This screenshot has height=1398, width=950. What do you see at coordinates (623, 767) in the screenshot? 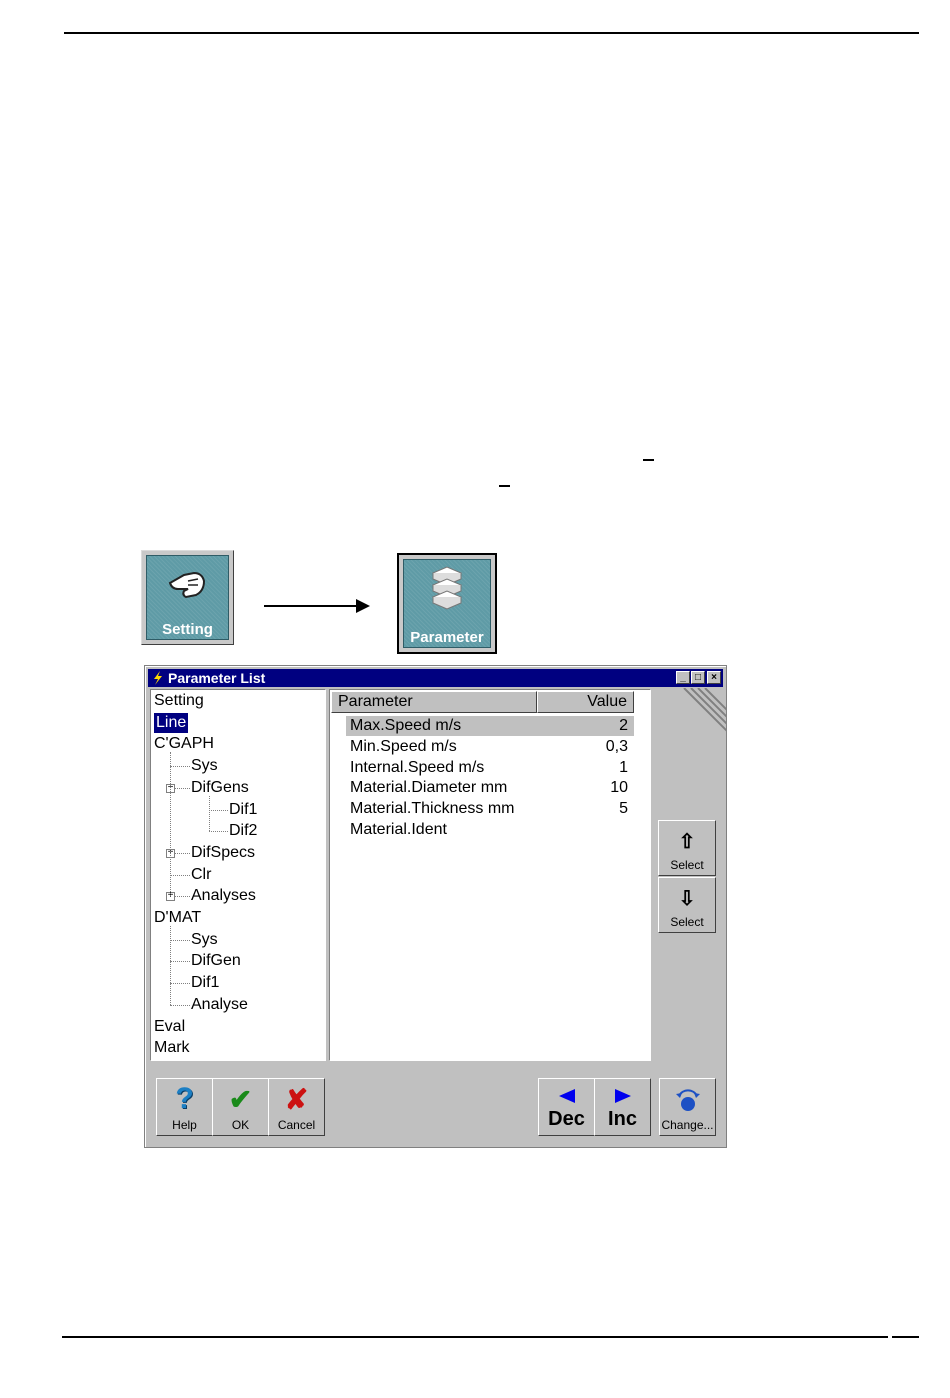
I see `parameter-value: 1` at bounding box center [623, 767].